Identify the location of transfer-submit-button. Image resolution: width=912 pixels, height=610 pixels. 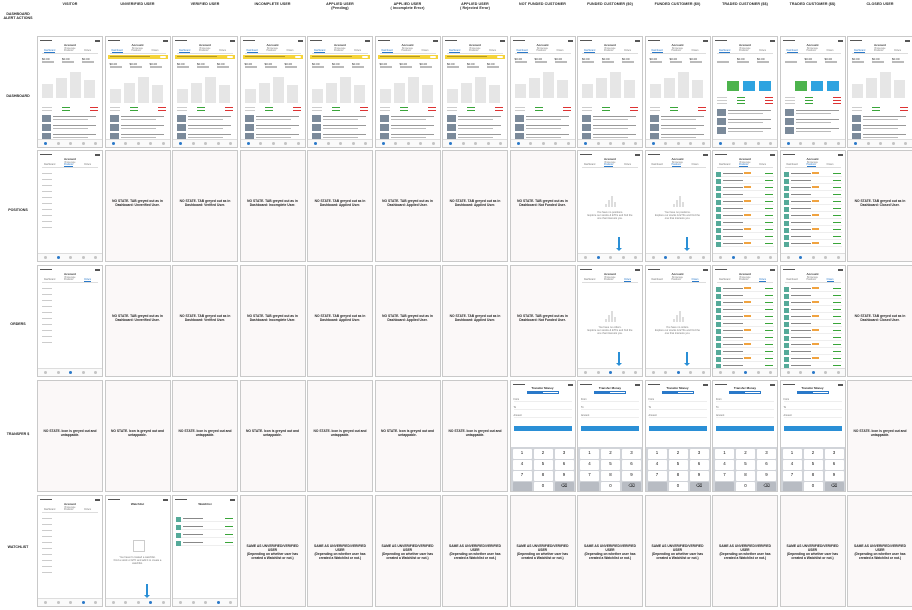
(677, 428).